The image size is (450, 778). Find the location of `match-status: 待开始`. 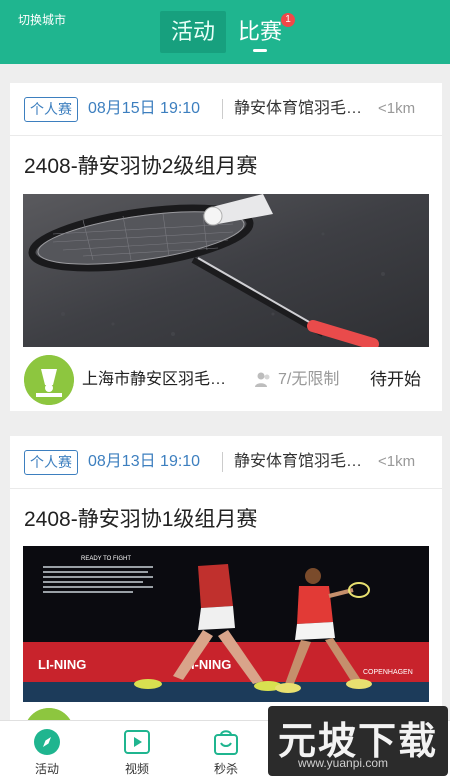

match-status: 待开始 is located at coordinates (395, 379).